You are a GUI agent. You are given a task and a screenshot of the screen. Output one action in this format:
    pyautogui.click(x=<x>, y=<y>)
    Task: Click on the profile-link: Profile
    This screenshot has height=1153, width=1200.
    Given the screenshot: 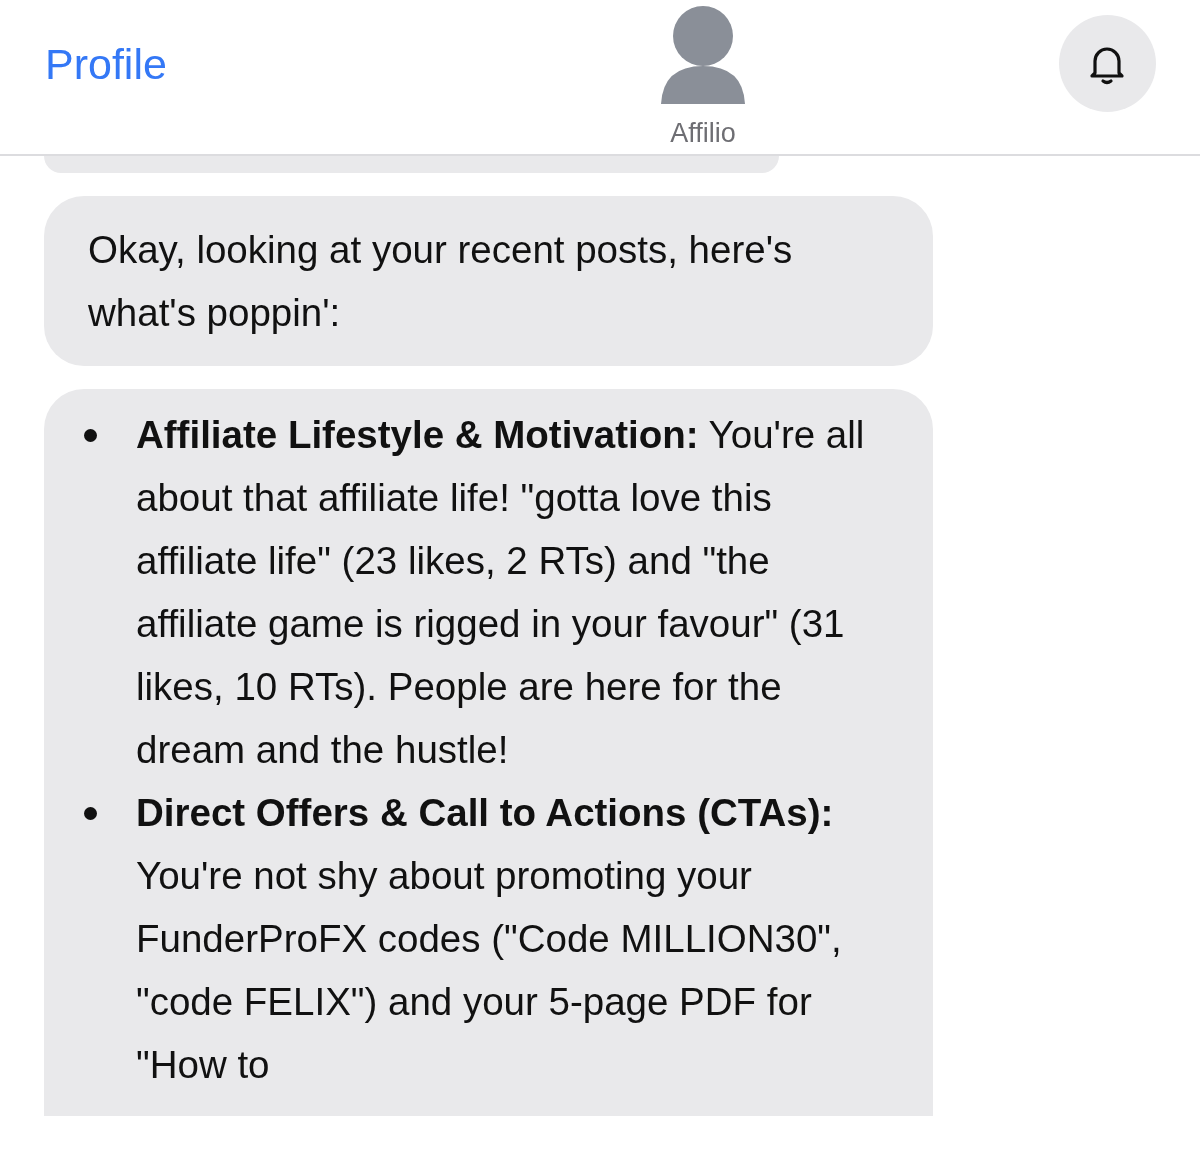 What is the action you would take?
    pyautogui.click(x=106, y=64)
    